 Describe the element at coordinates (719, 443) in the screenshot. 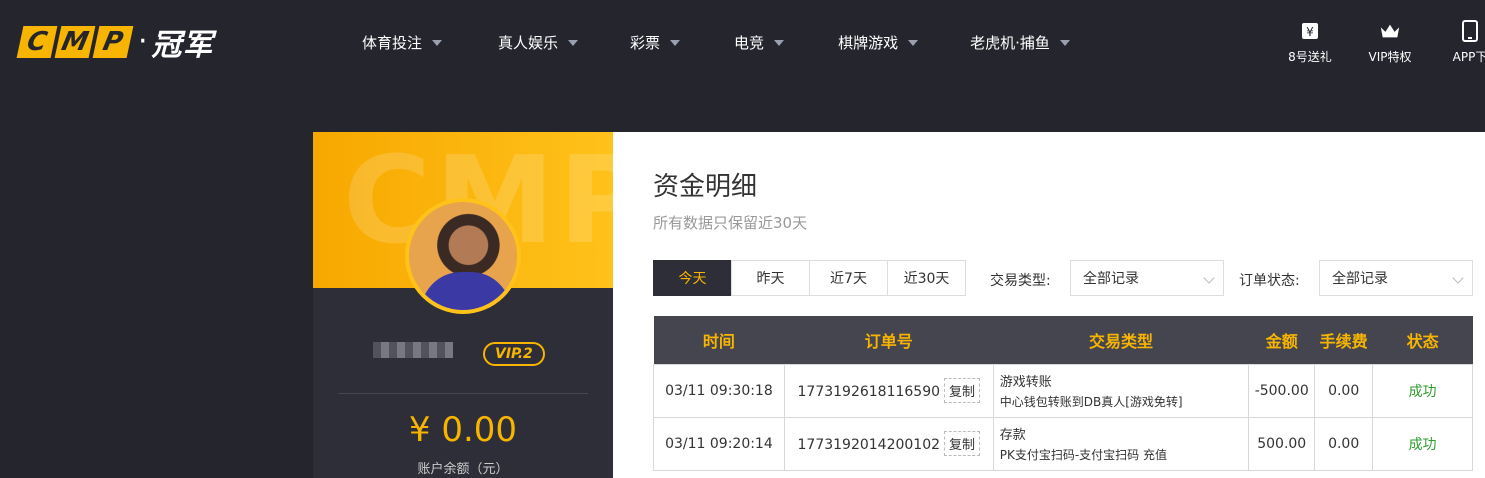

I see `cell-time: 03/11 09:20:14` at that location.